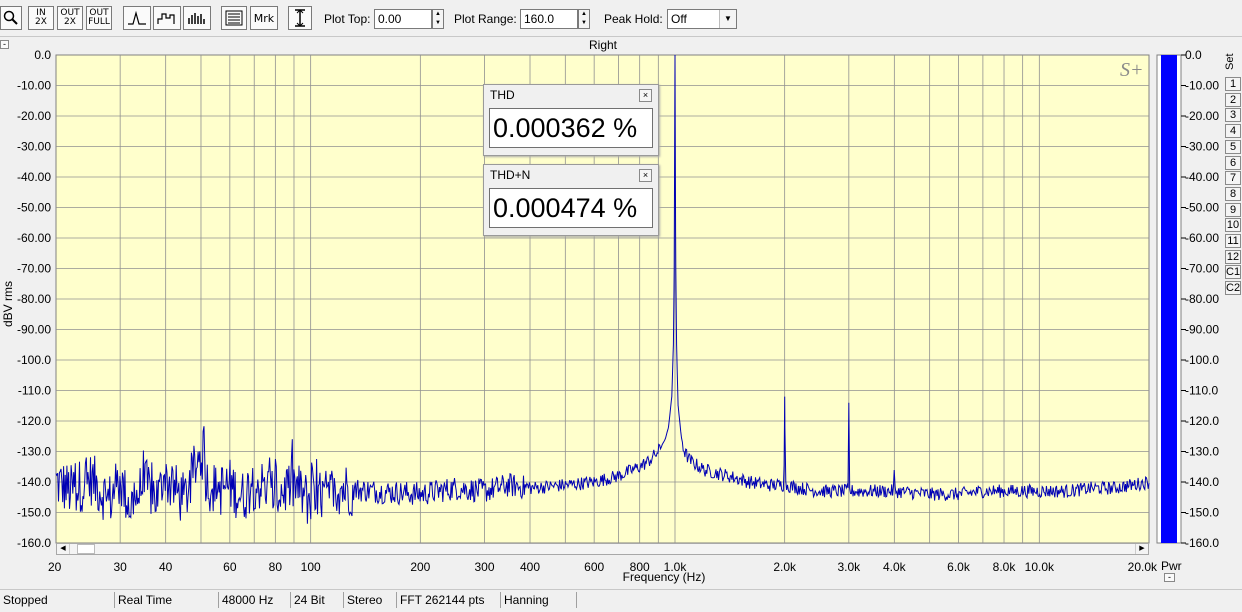 This screenshot has height=612, width=1242. Describe the element at coordinates (1233, 288) in the screenshot. I see `channel-button-c2: C2` at that location.